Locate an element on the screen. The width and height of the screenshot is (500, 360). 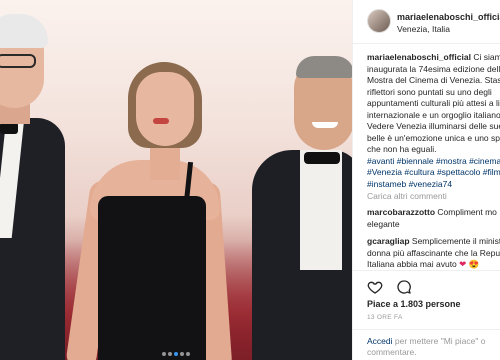
man-left-glasses is located at coordinates (18, 61).